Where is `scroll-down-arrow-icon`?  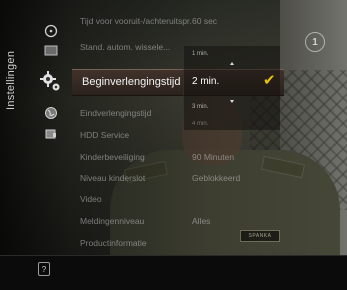 scroll-down-arrow-icon is located at coordinates (232, 101).